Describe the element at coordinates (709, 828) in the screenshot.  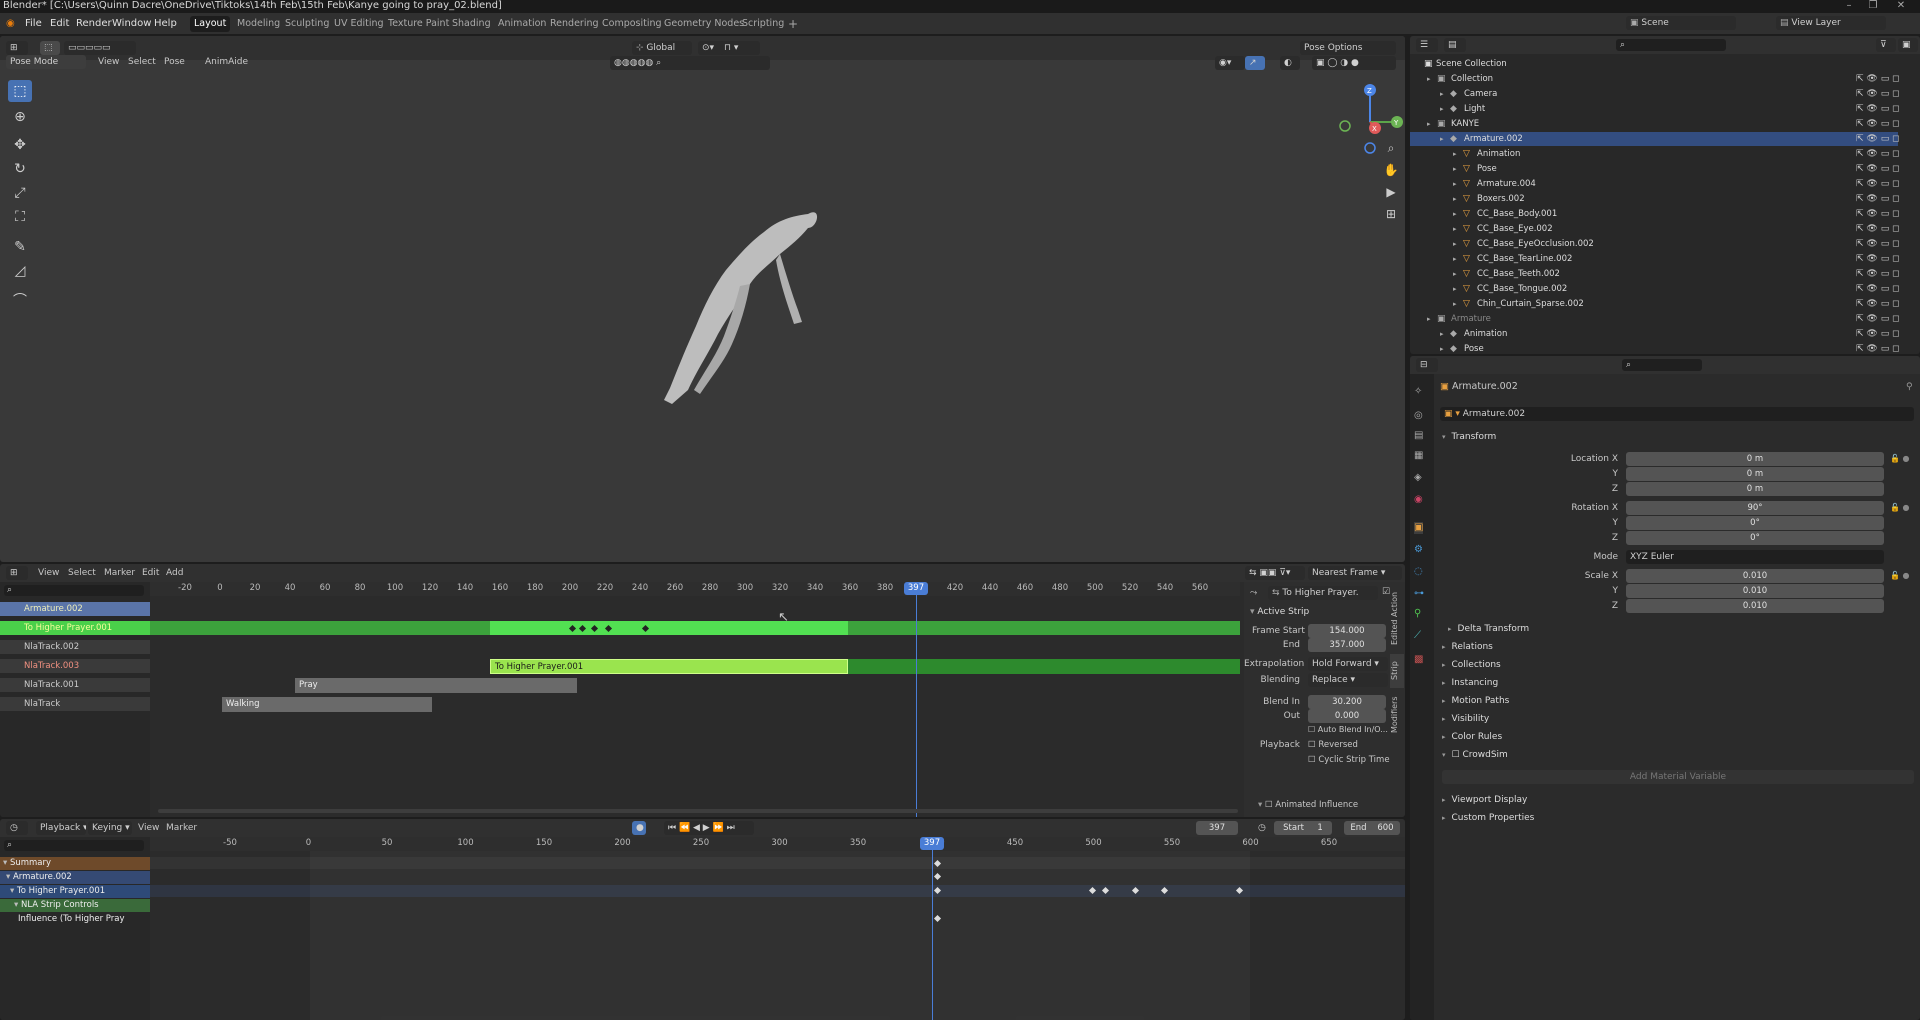
I see `playback-controls-icons: ⏮ ⏪ ◀ ▶ ⏩ ⏭` at that location.